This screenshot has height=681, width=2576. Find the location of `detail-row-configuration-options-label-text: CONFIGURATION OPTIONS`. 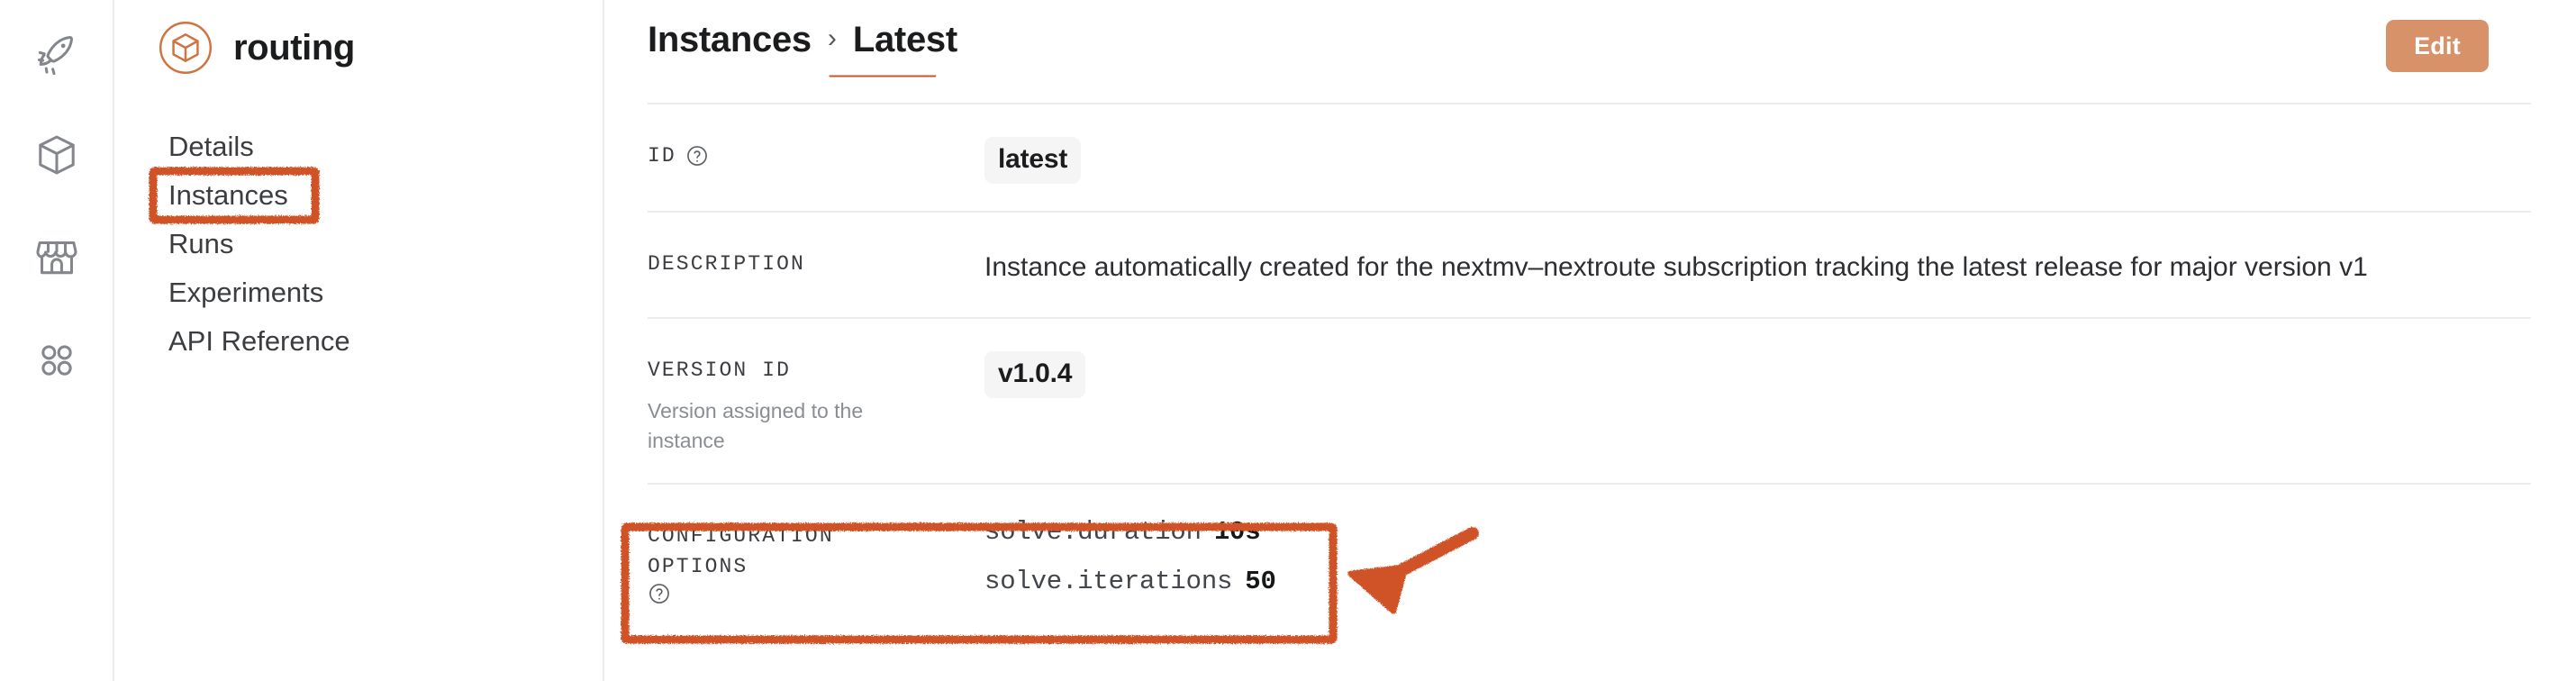

detail-row-configuration-options-label-text: CONFIGURATION OPTIONS is located at coordinates (741, 551).